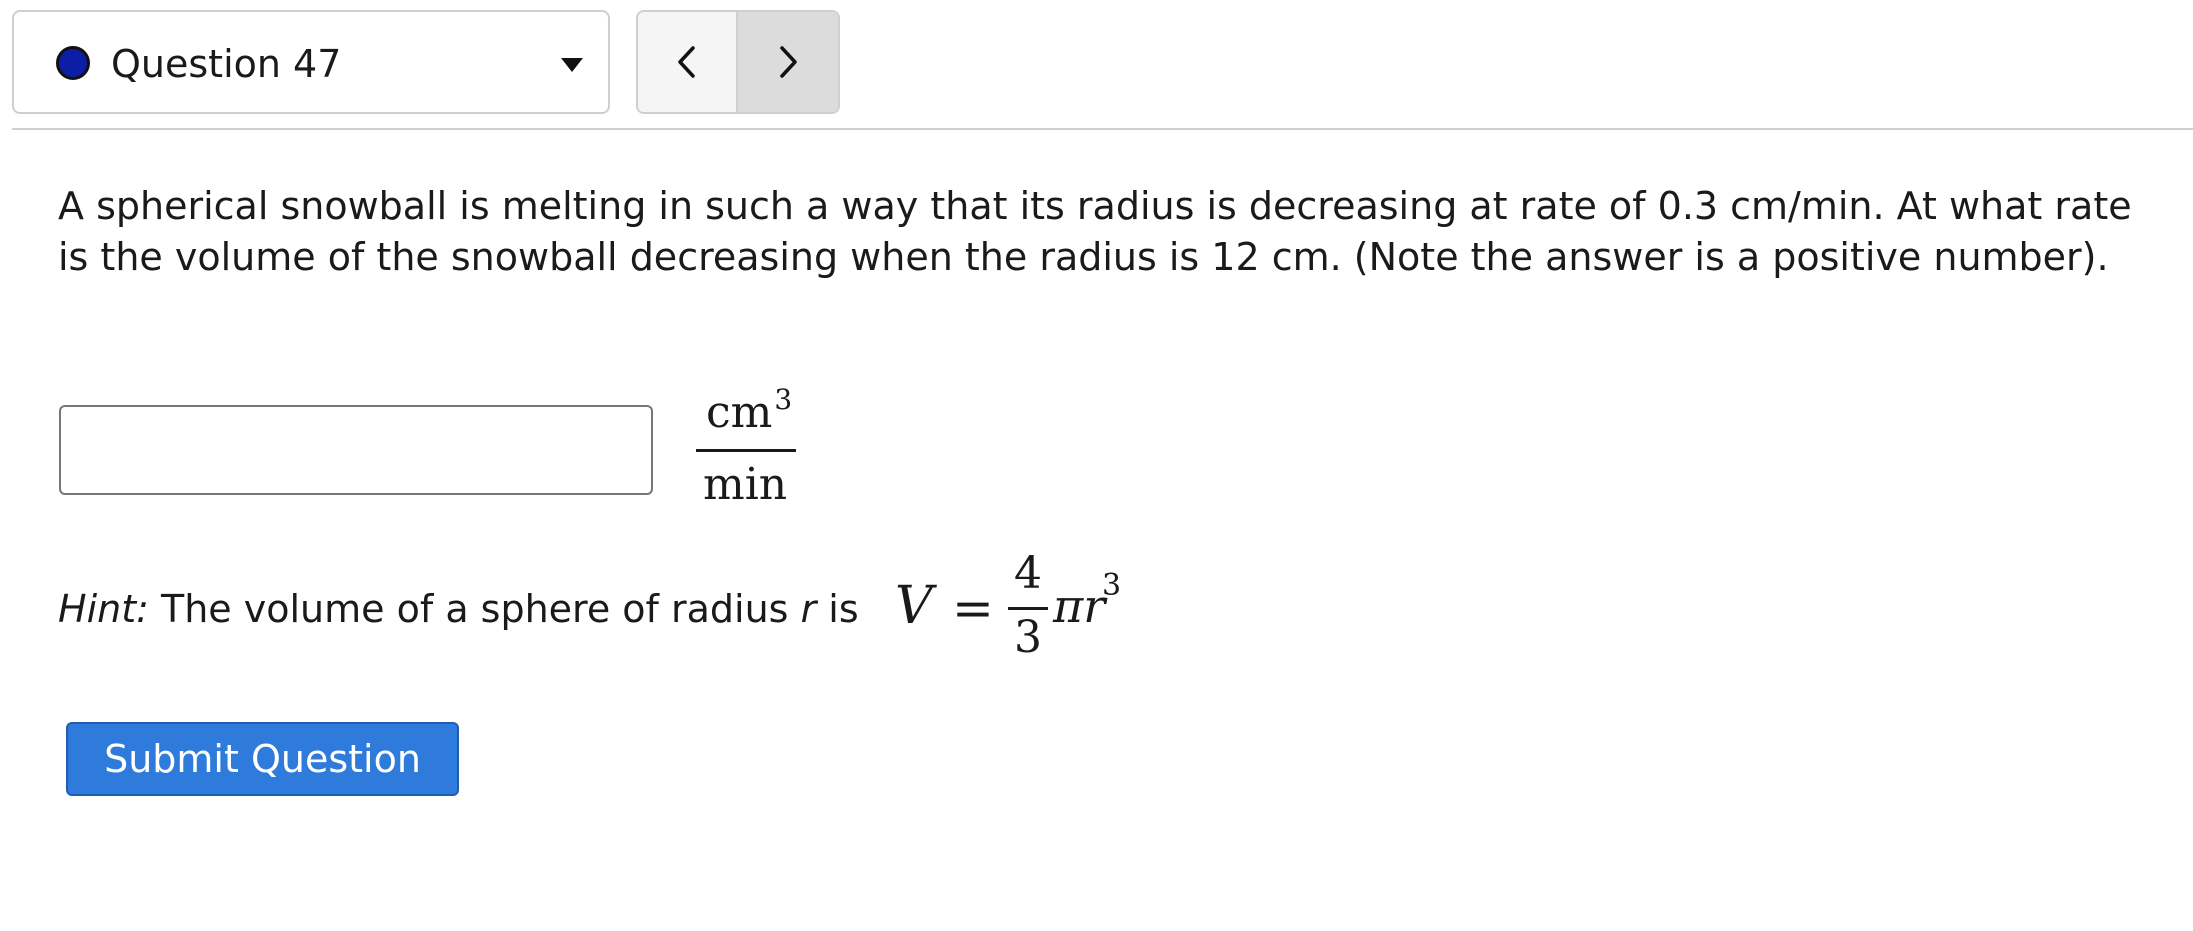 This screenshot has height=931, width=2193. Describe the element at coordinates (914, 606) in the screenshot. I see `formula-lhs: V` at that location.